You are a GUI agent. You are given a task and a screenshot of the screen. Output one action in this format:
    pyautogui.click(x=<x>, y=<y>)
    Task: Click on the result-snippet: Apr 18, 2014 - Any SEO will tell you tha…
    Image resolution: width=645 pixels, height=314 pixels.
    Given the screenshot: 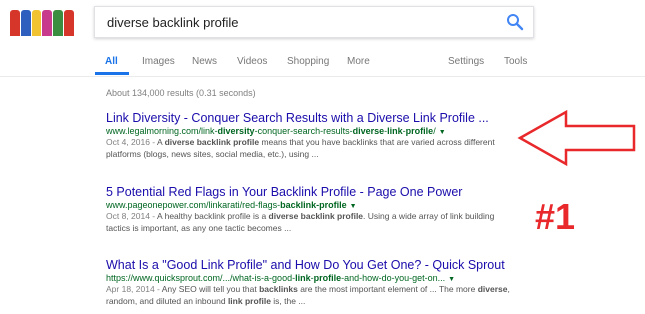 What is the action you would take?
    pyautogui.click(x=308, y=295)
    